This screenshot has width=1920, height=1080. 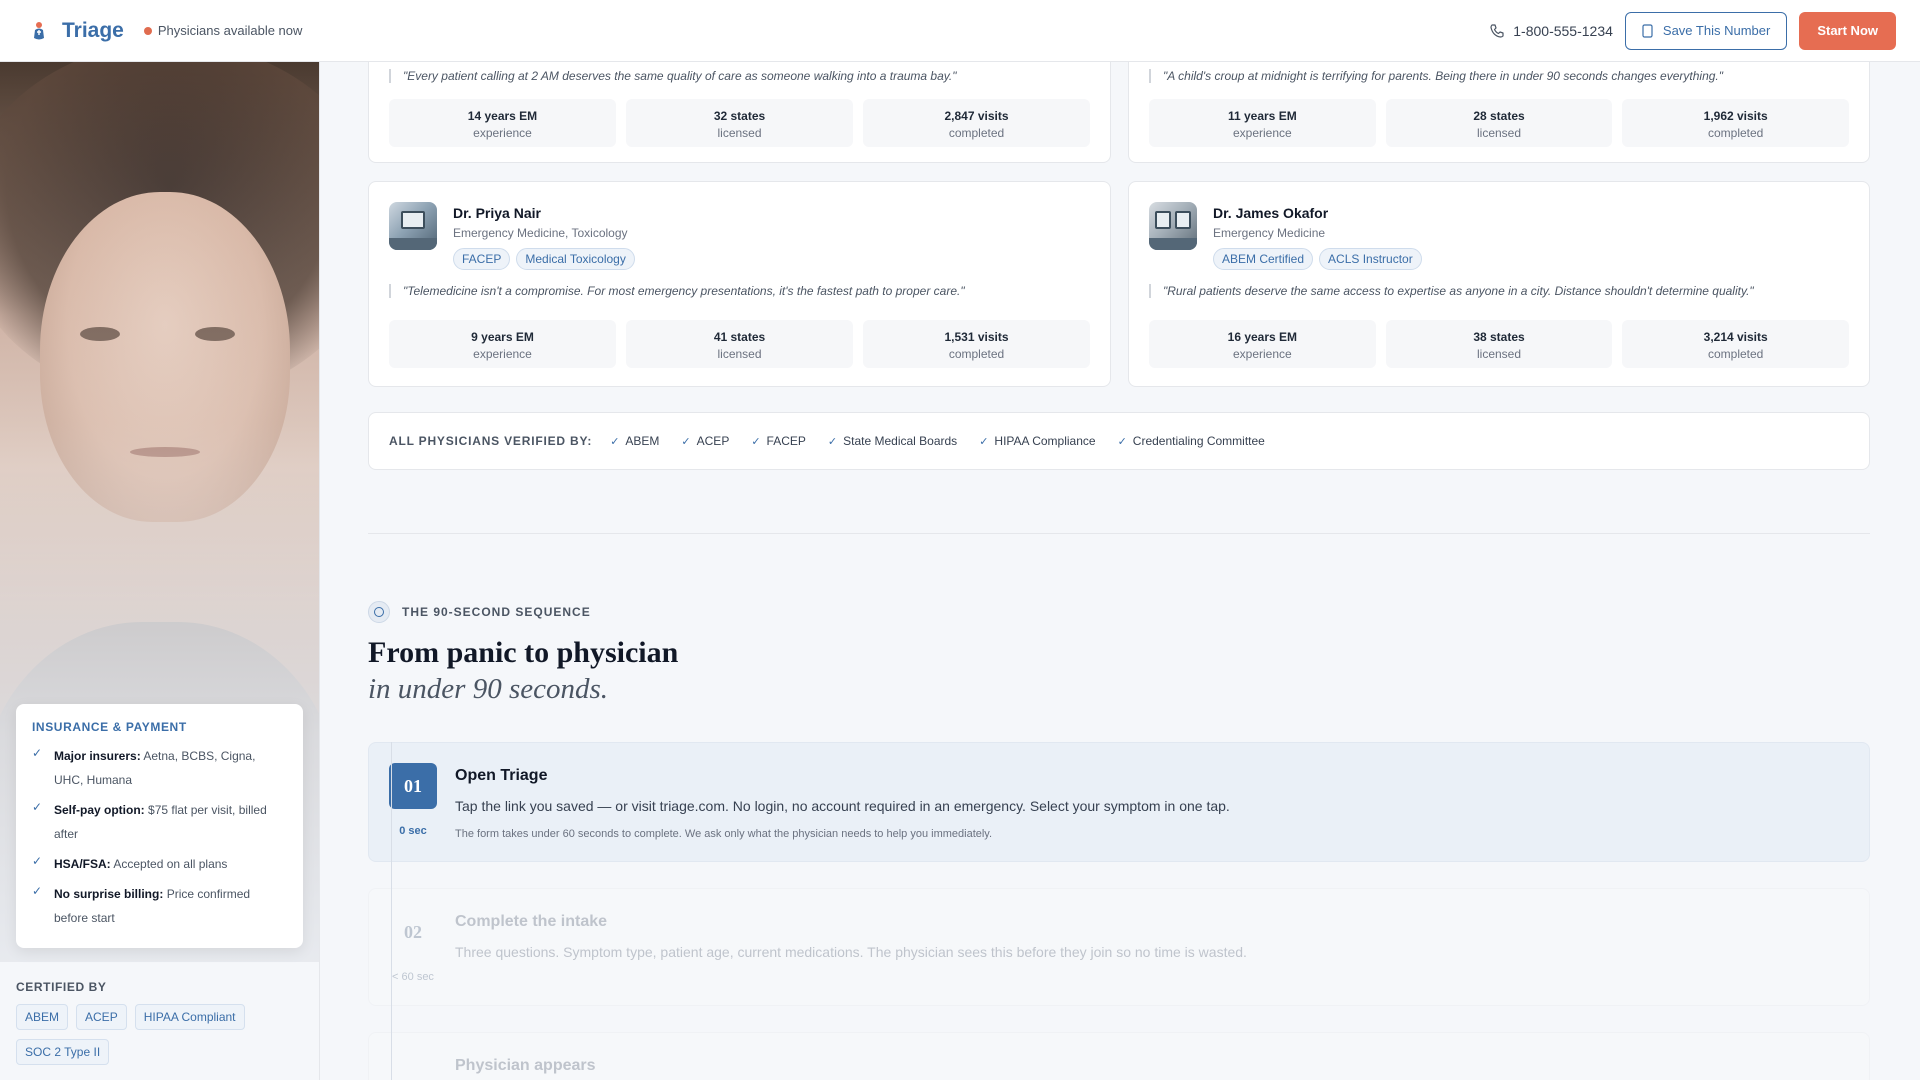 What do you see at coordinates (491, 441) in the screenshot?
I see `verification-label: ALL PHYSICIANS VERIFIED BY:` at bounding box center [491, 441].